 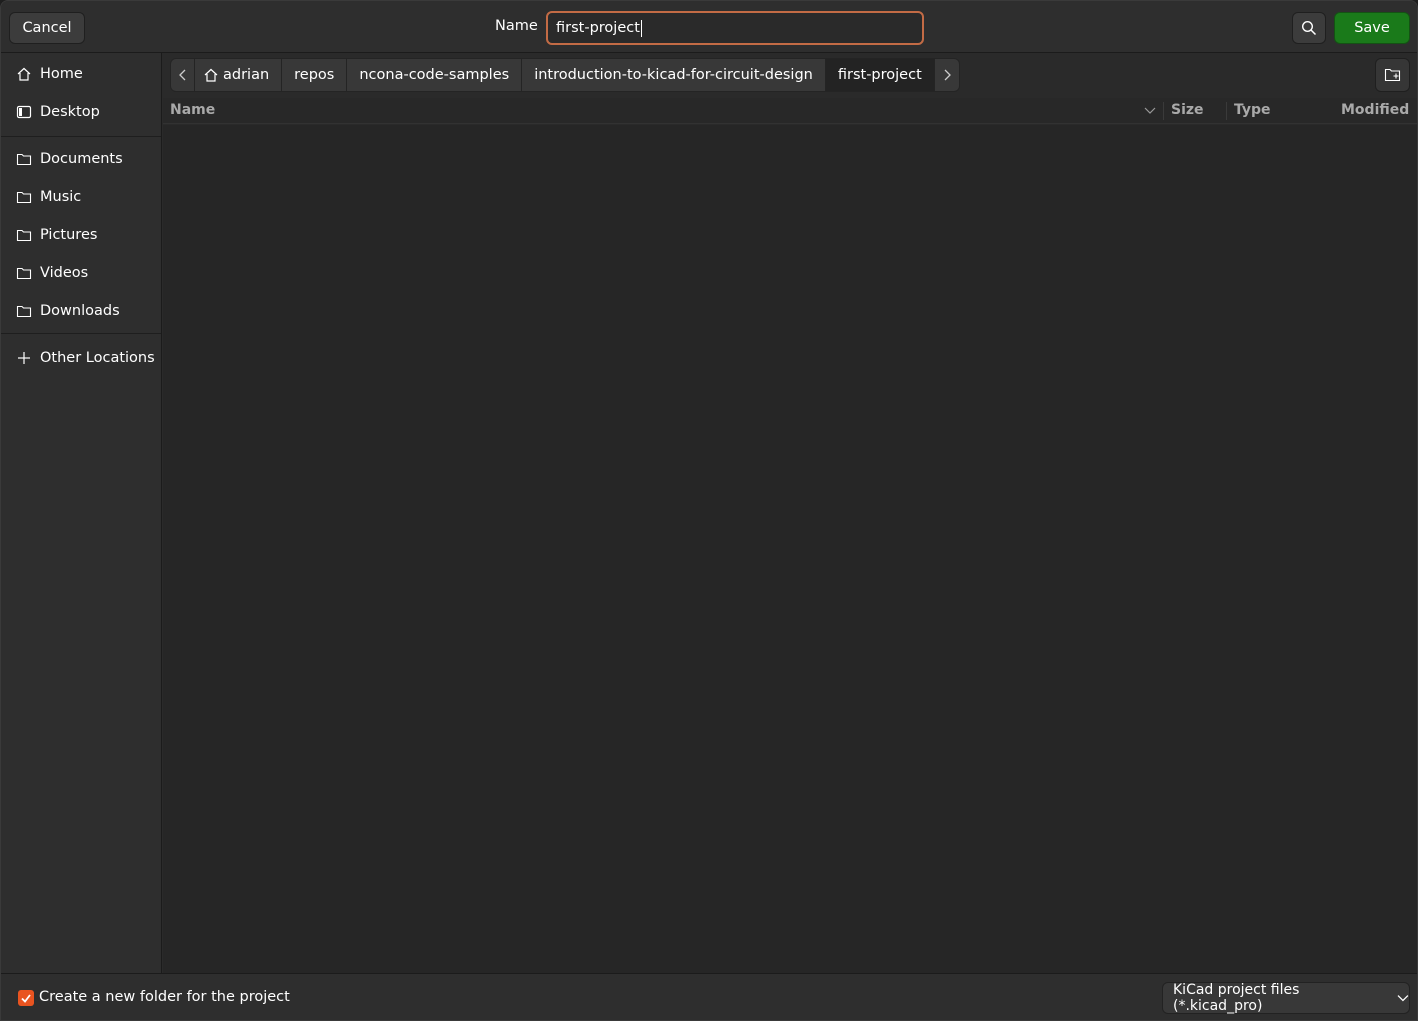 What do you see at coordinates (24, 112) in the screenshot?
I see `desktop-icon` at bounding box center [24, 112].